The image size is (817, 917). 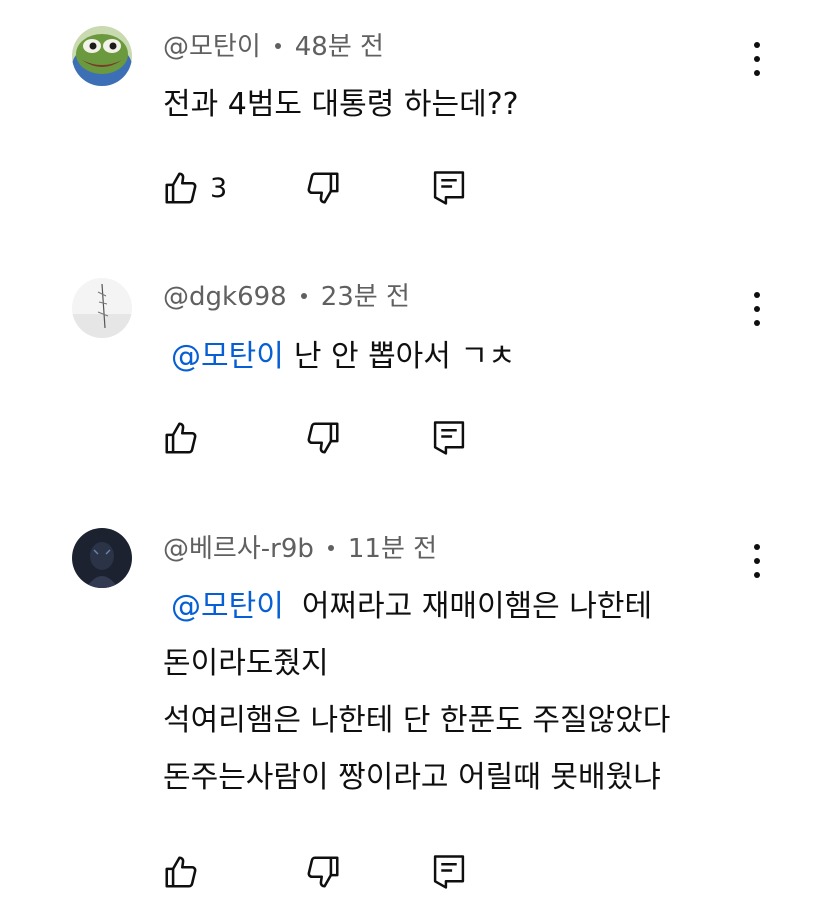 What do you see at coordinates (404, 356) in the screenshot?
I see `comment-line-text: 난 안 뽑아서 ㄱㅊ` at bounding box center [404, 356].